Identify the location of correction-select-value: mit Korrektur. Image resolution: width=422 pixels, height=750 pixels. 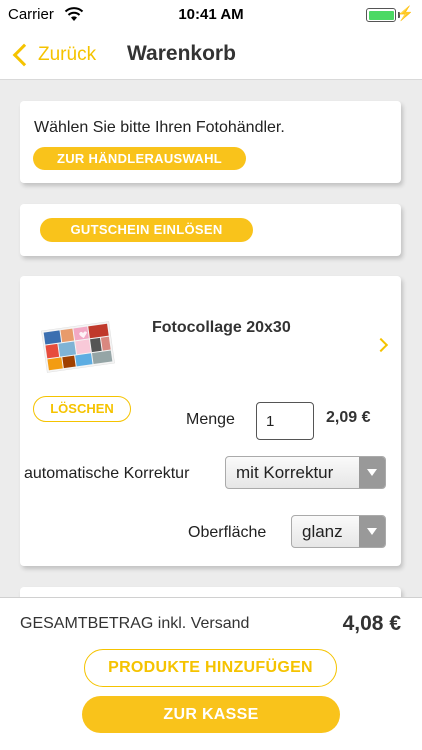
(285, 472).